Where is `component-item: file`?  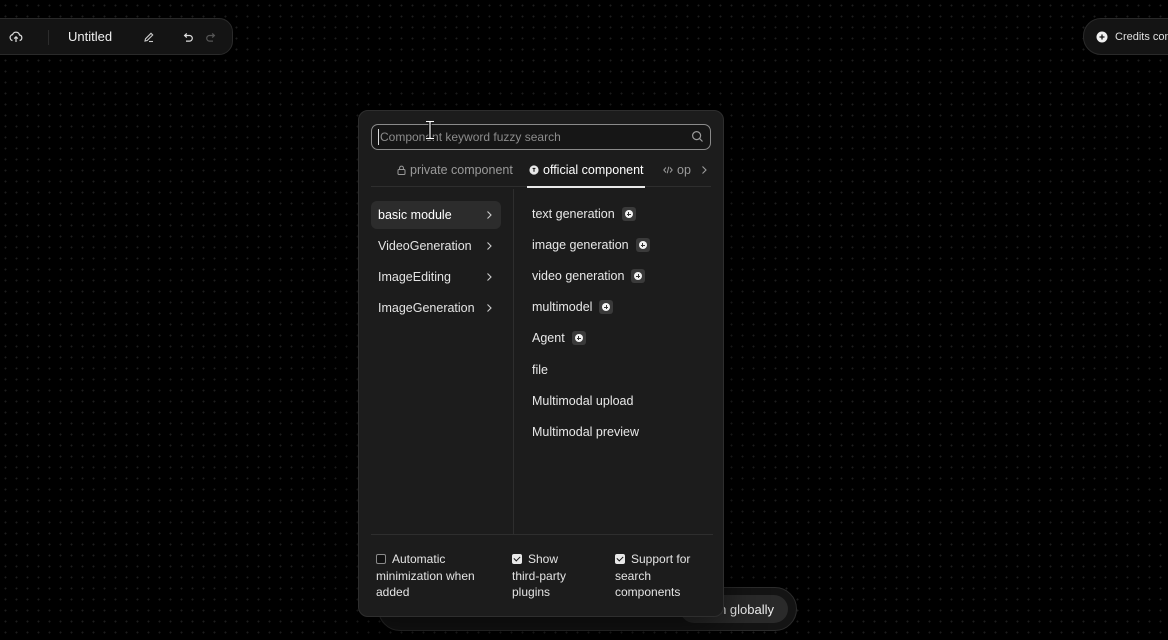 component-item: file is located at coordinates (540, 370).